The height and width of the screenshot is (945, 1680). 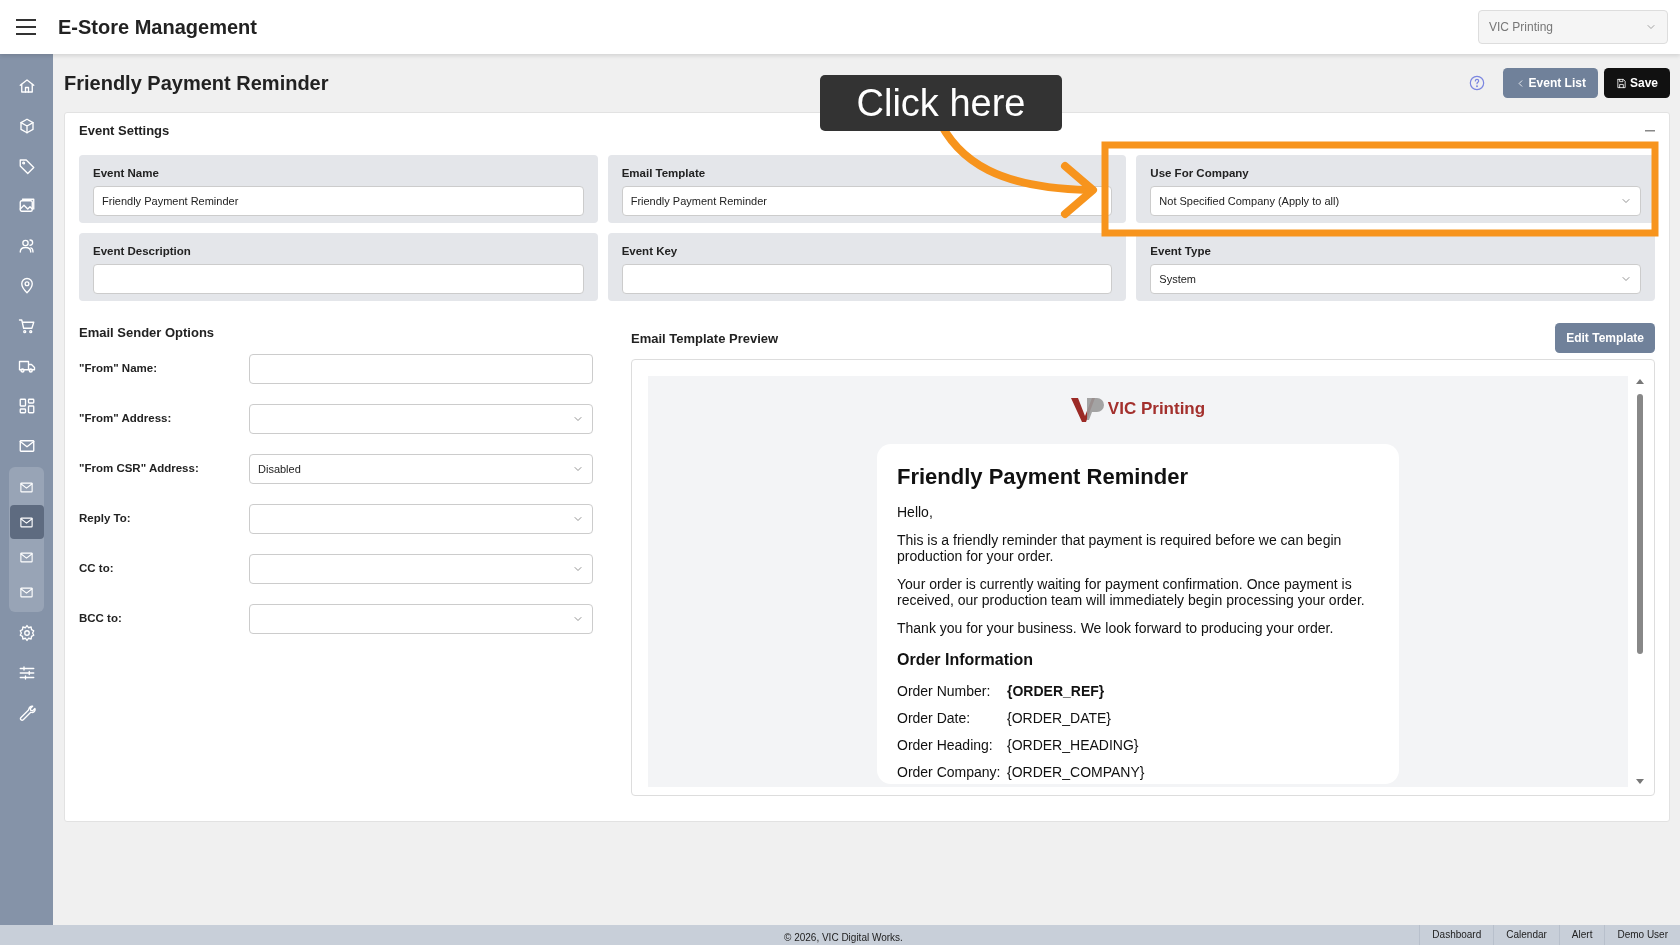 What do you see at coordinates (1116, 627) in the screenshot?
I see `email-paragraph: Thank you for your business. We look forward to producing your order.` at bounding box center [1116, 627].